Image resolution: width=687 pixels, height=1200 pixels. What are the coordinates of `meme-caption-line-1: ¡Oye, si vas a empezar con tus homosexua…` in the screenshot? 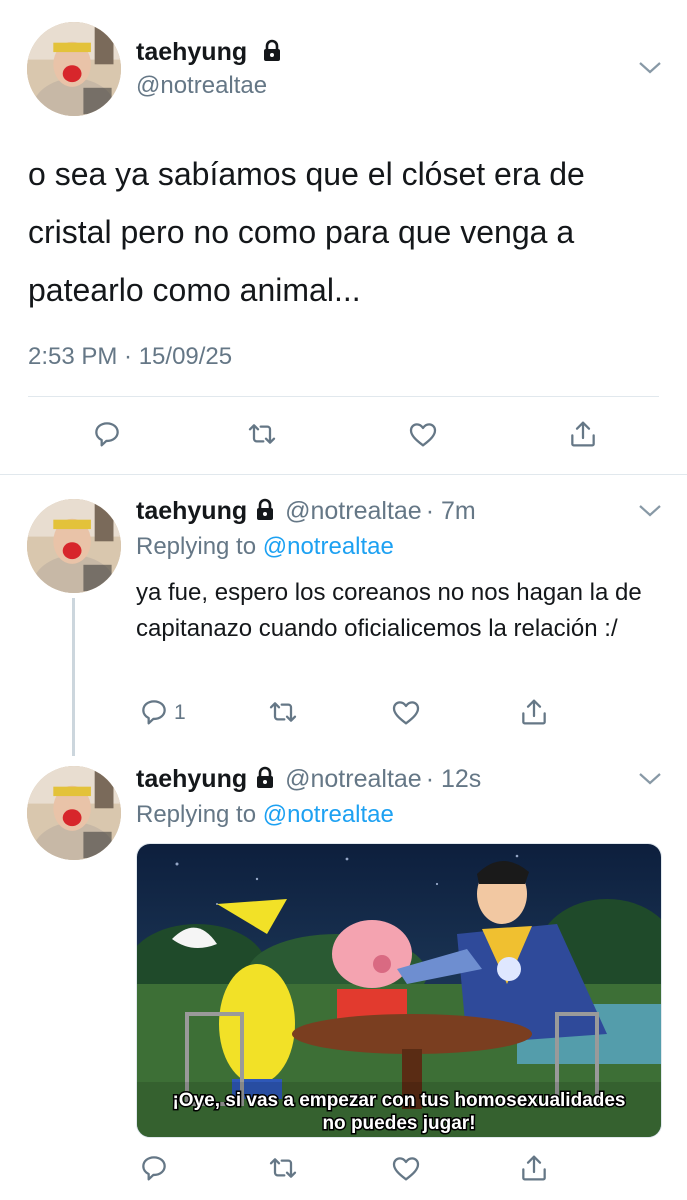 It's located at (398, 1100).